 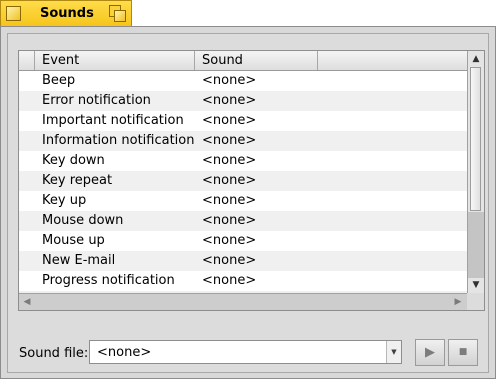 I want to click on table-row: Mouse down <none>, so click(x=243, y=221).